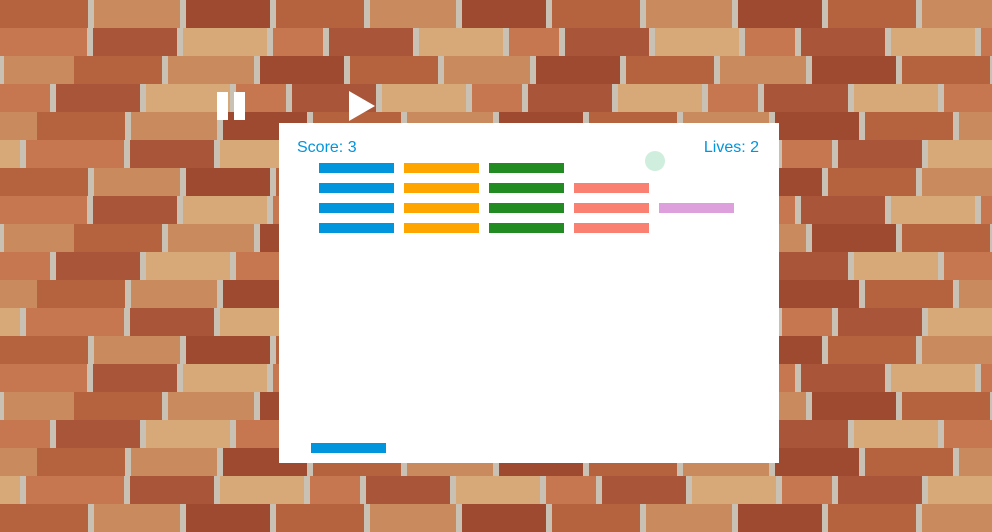 Image resolution: width=992 pixels, height=532 pixels. I want to click on falling-brick, so click(696, 208).